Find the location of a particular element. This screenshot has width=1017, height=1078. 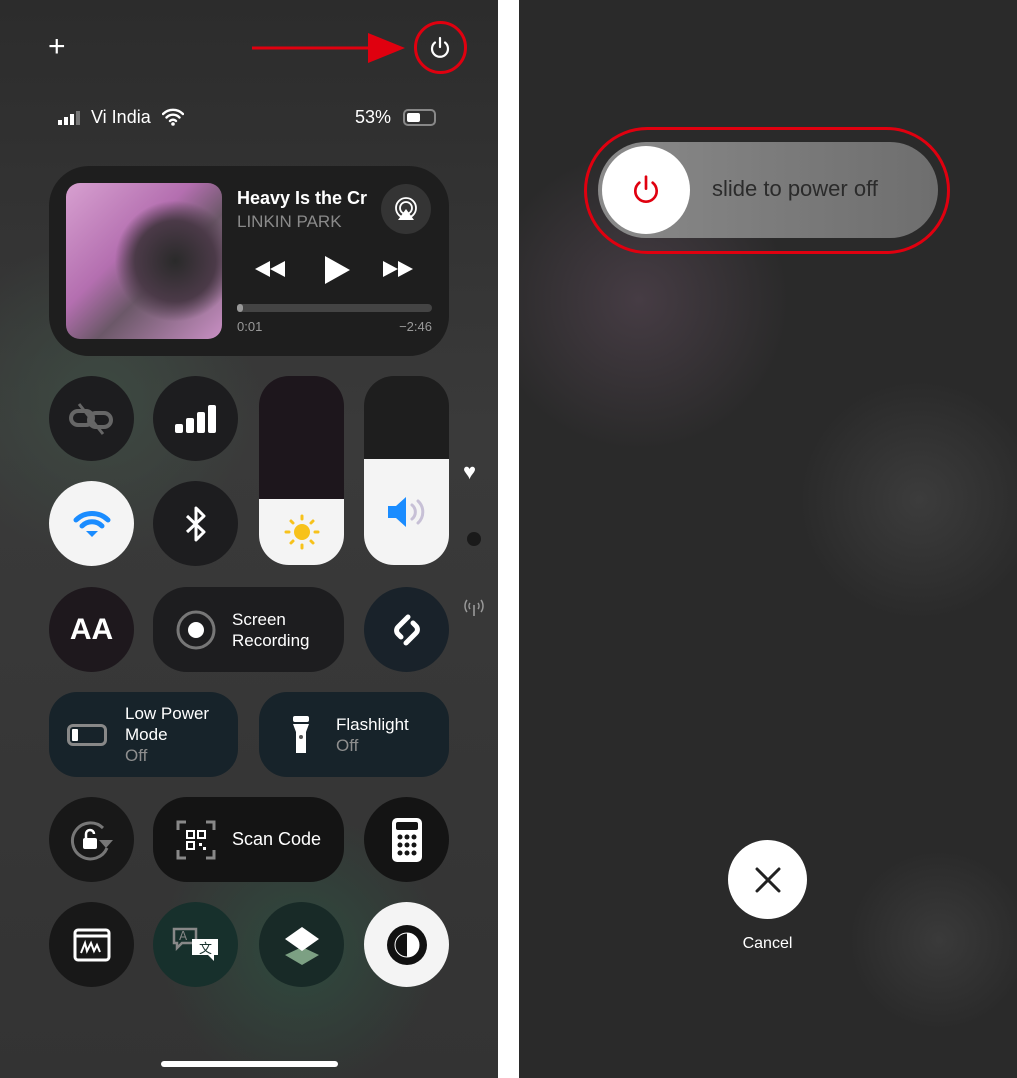

flashlight-state: Off is located at coordinates (347, 745).